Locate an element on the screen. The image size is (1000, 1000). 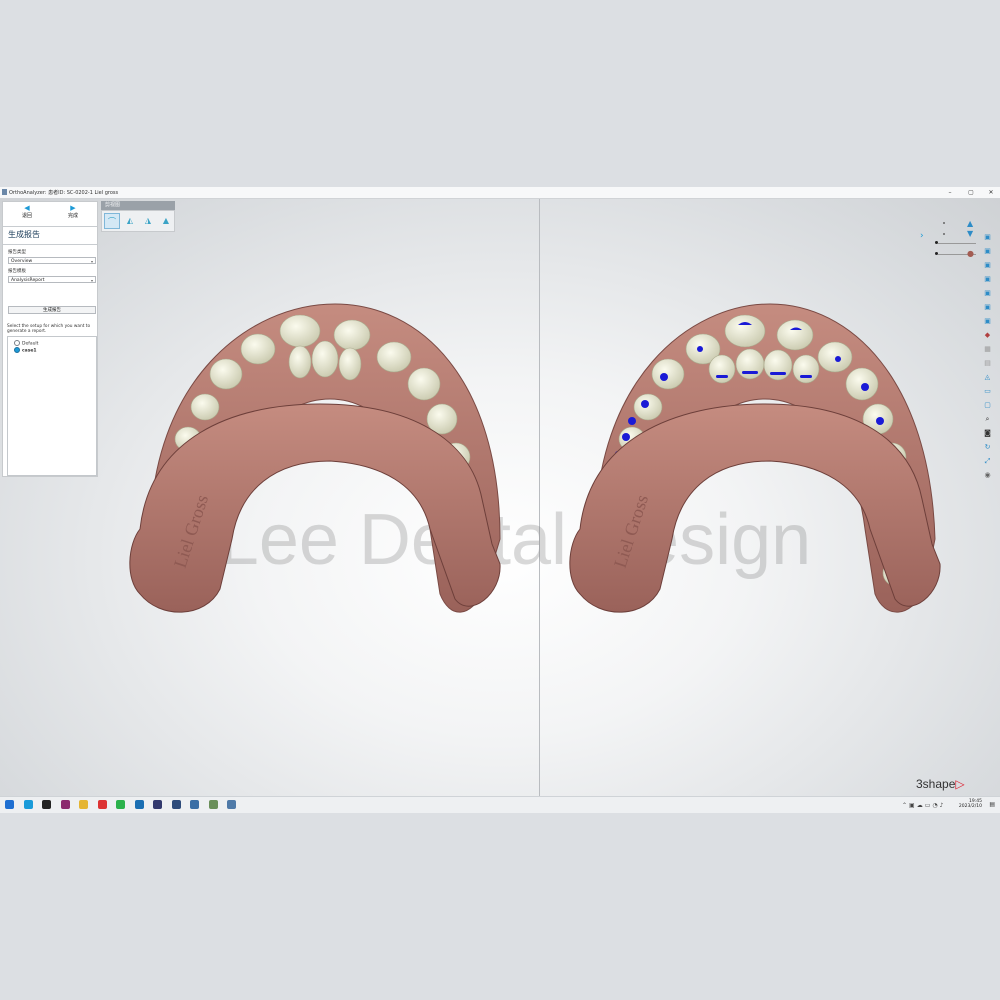
clock: 19:45 2023/2/10 is located at coordinates (970, 804).